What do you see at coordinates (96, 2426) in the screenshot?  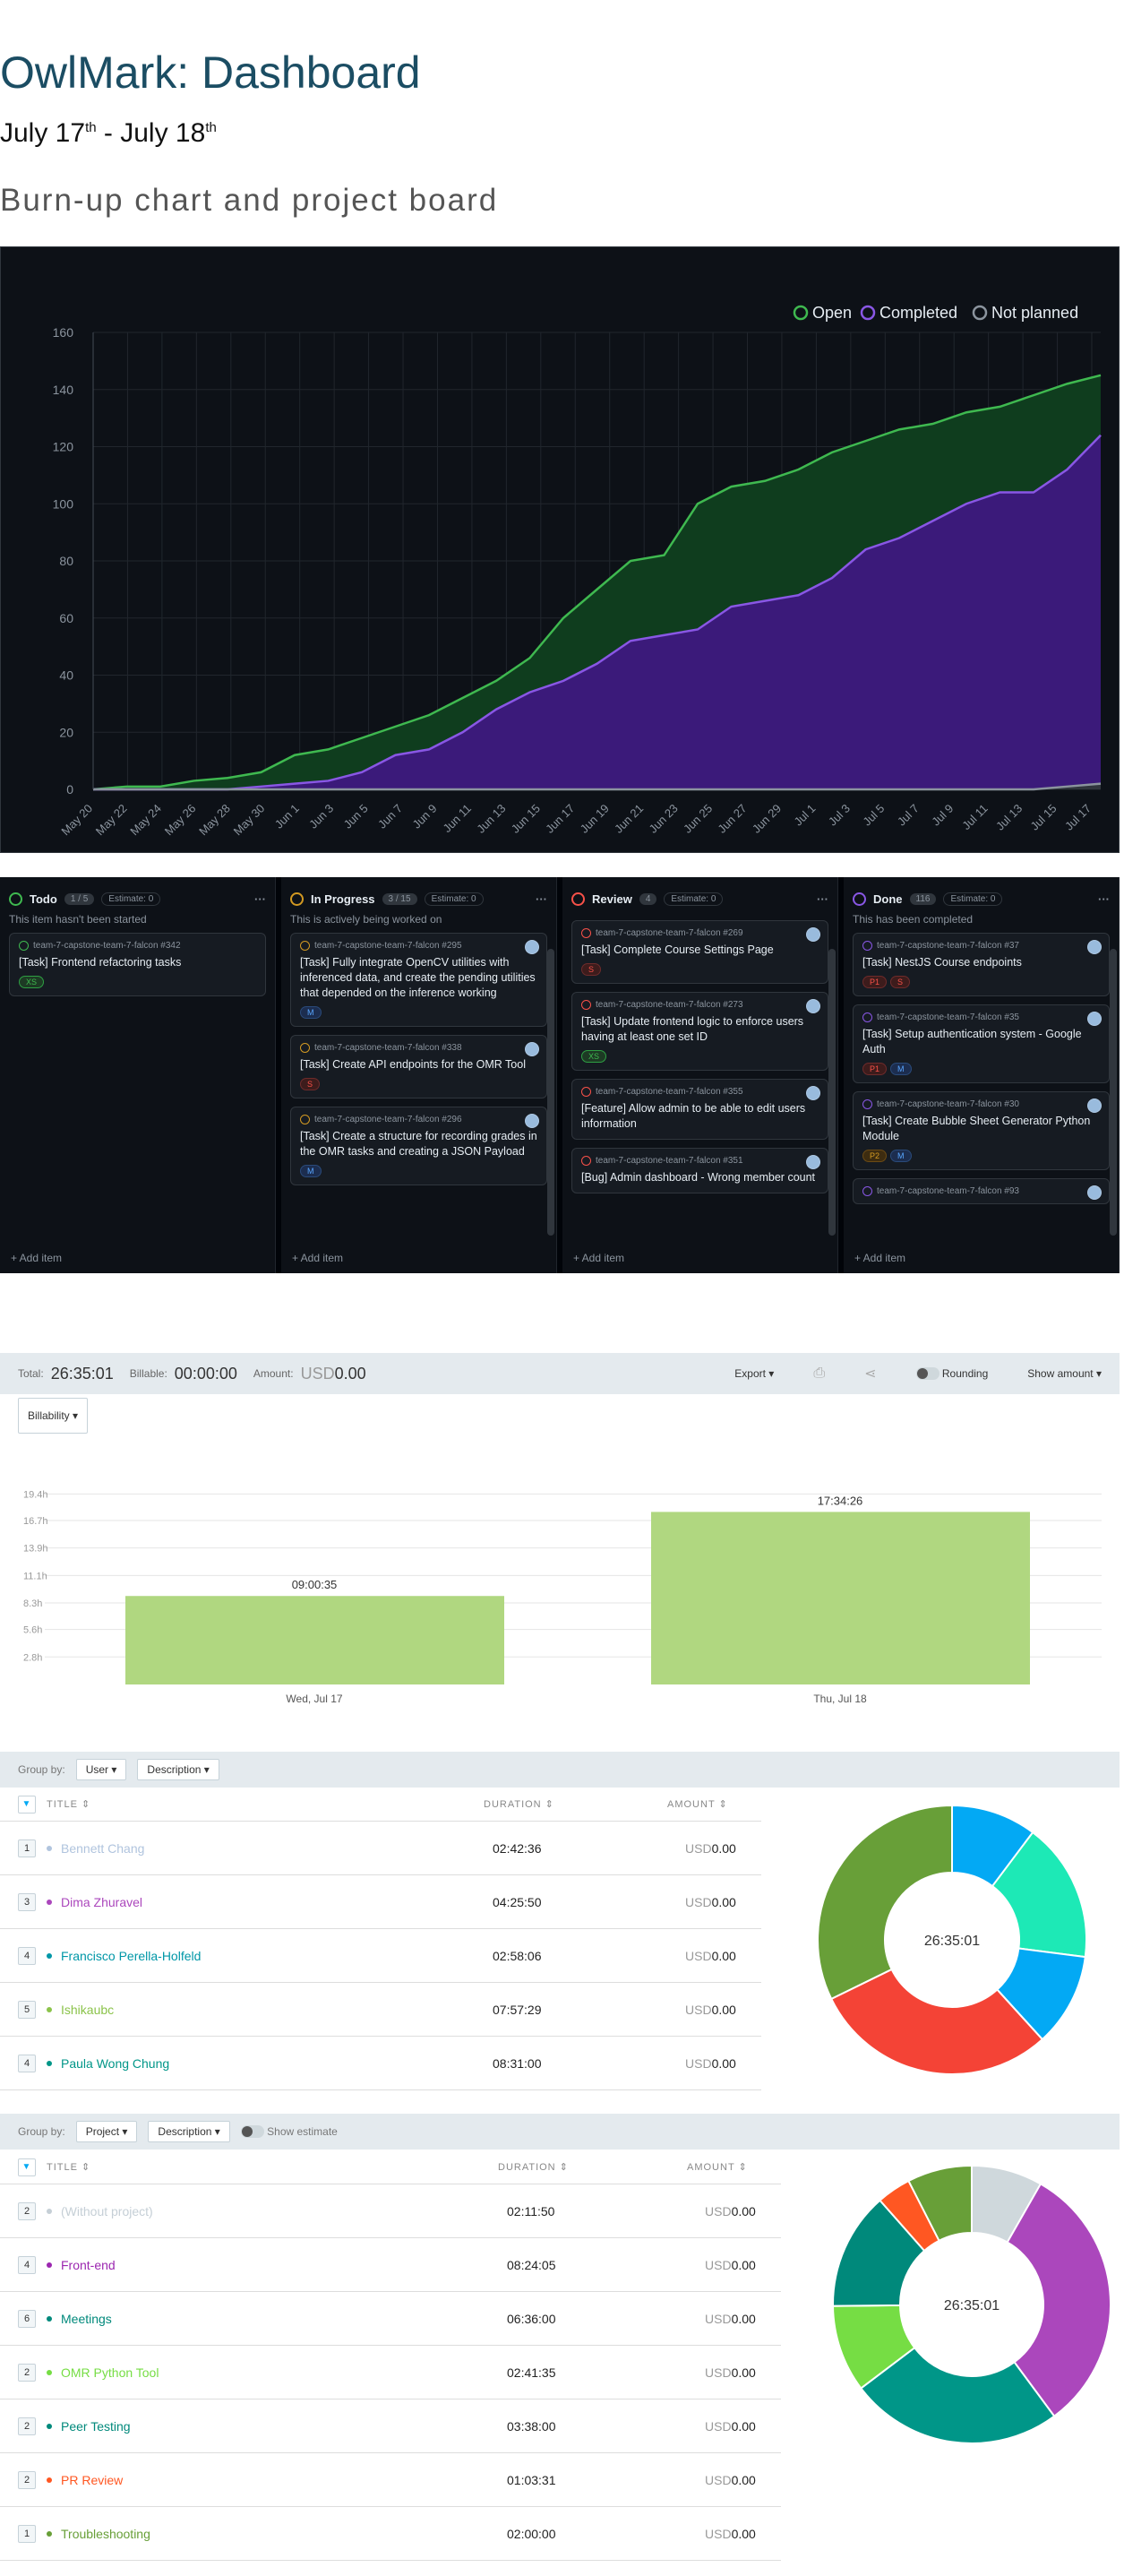 I see `row-title: Peer Testing` at bounding box center [96, 2426].